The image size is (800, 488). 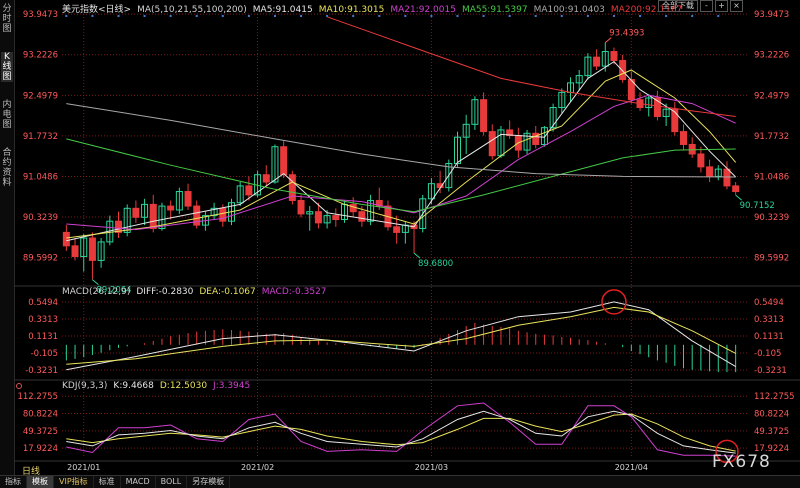 What do you see at coordinates (40, 432) in the screenshot?
I see `kdj-tick-left-2: 49.3725` at bounding box center [40, 432].